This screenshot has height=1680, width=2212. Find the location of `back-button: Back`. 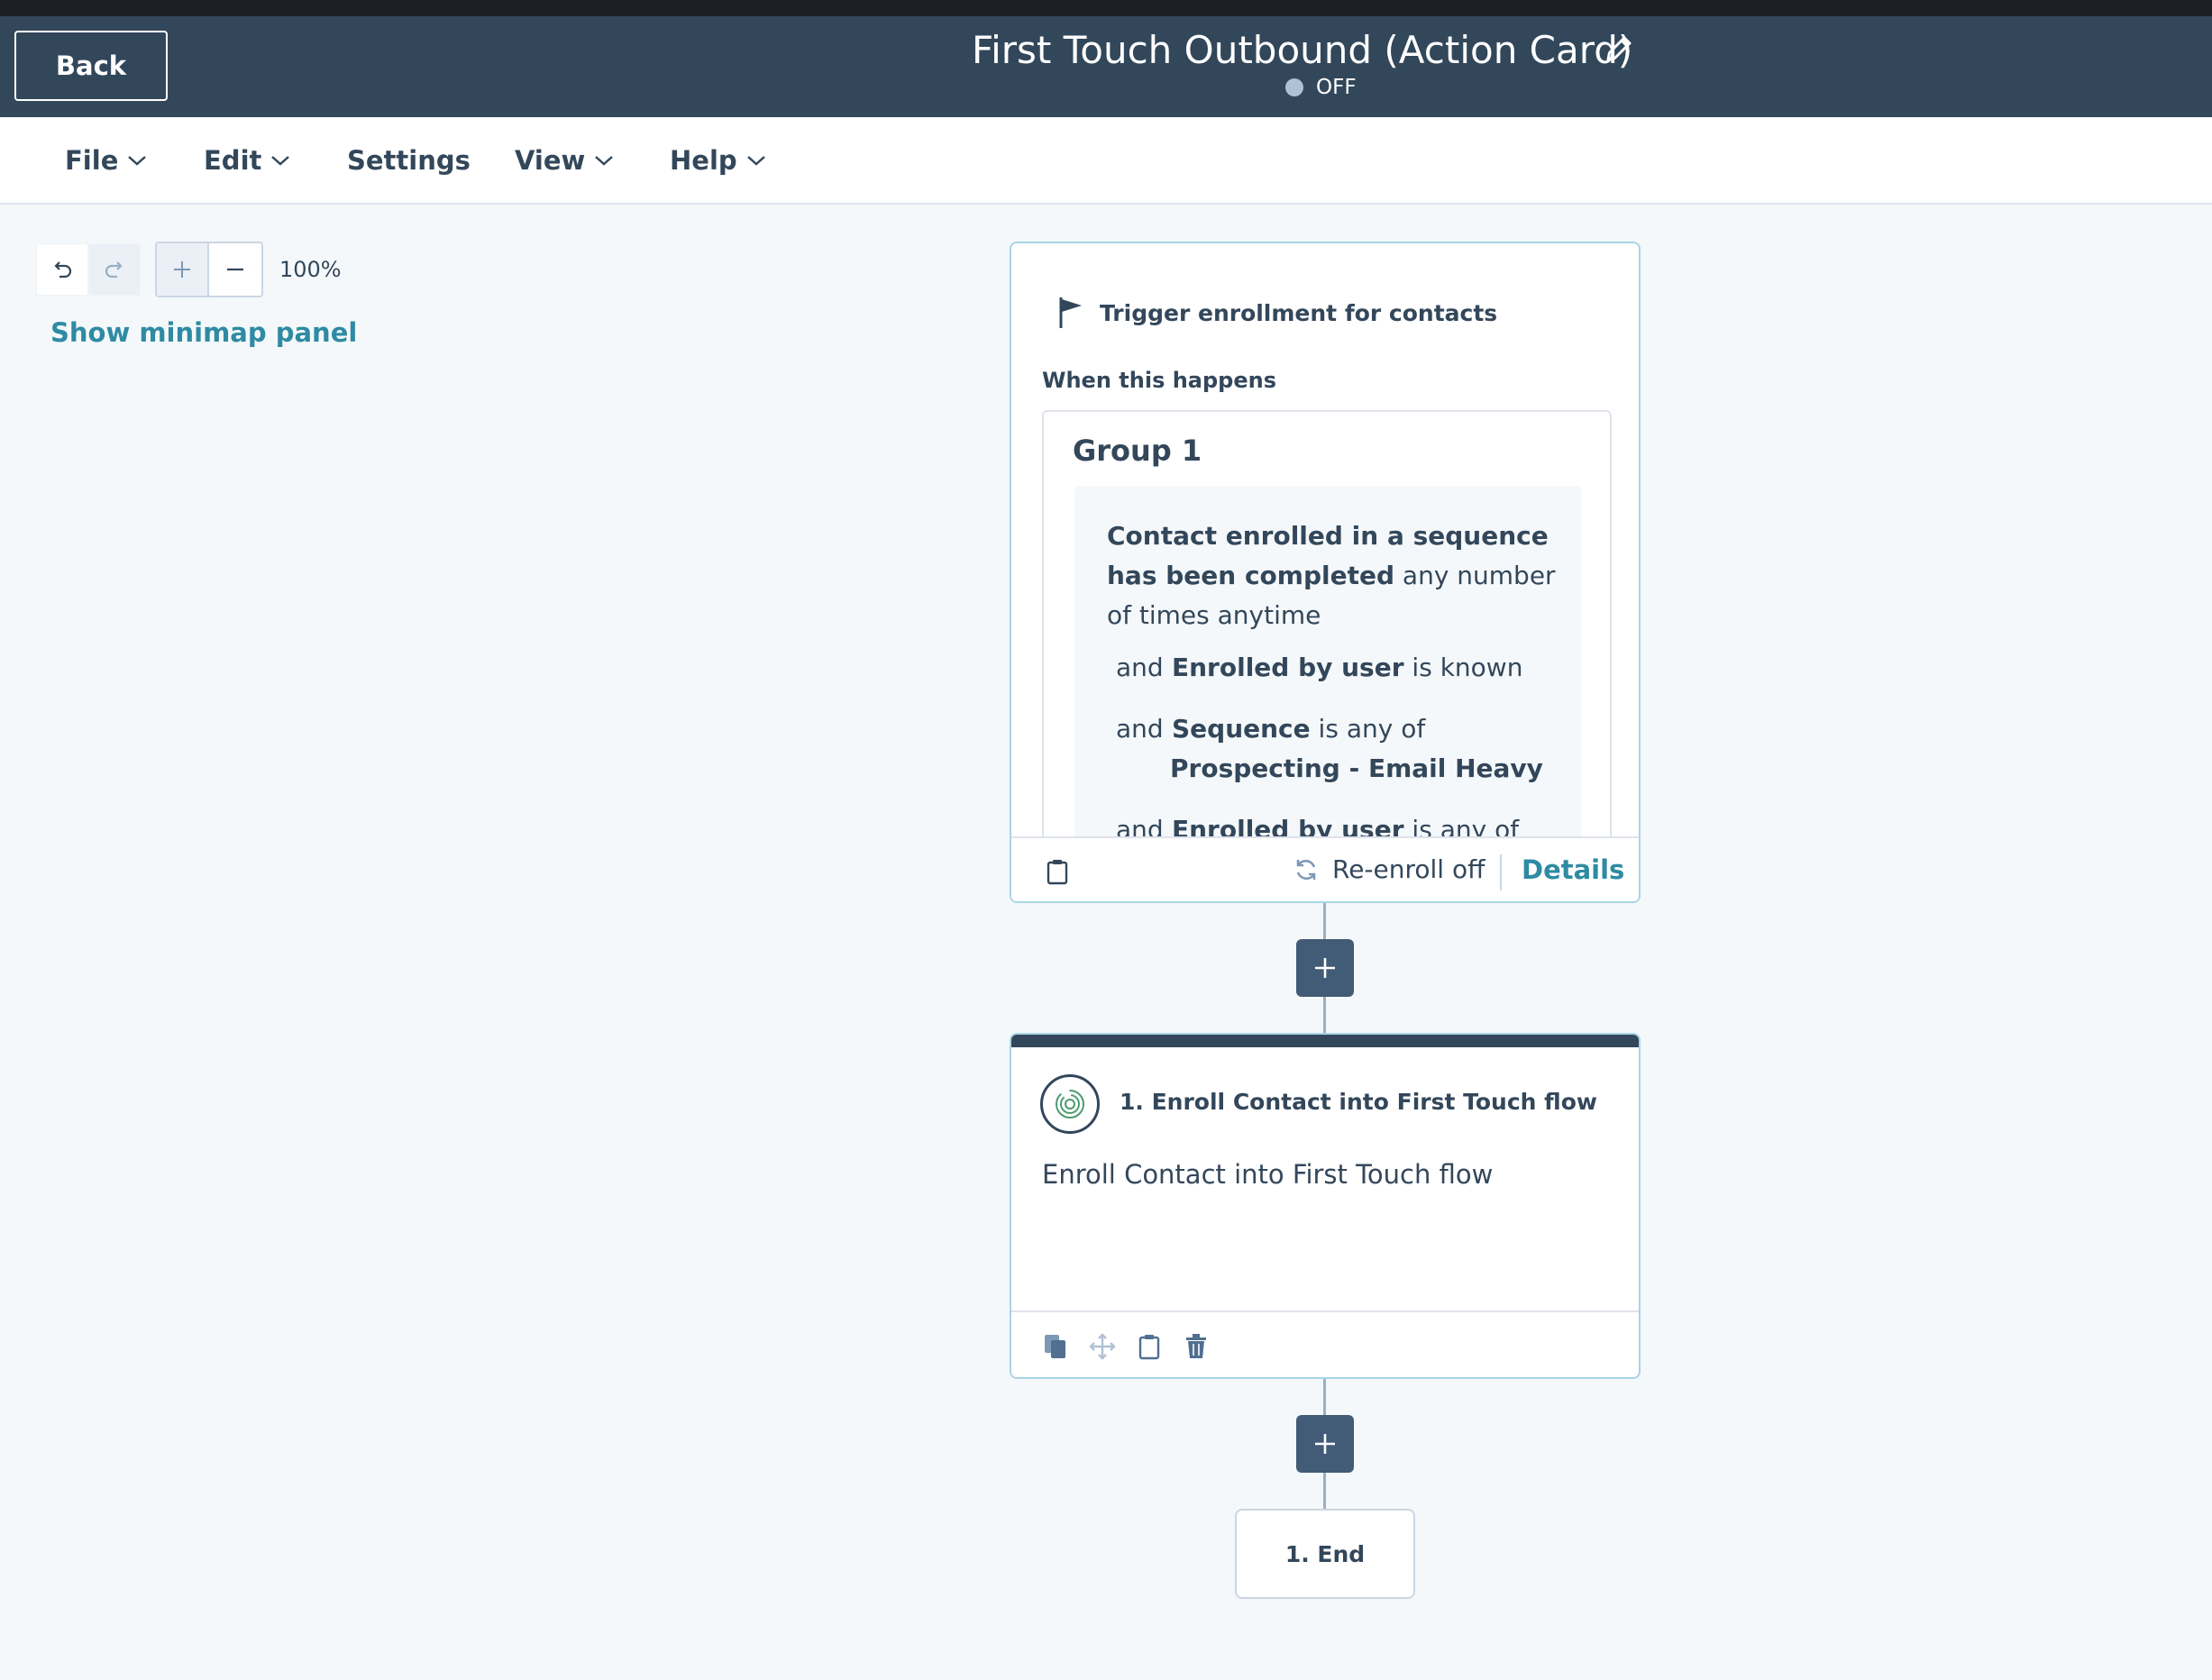

back-button: Back is located at coordinates (91, 66).